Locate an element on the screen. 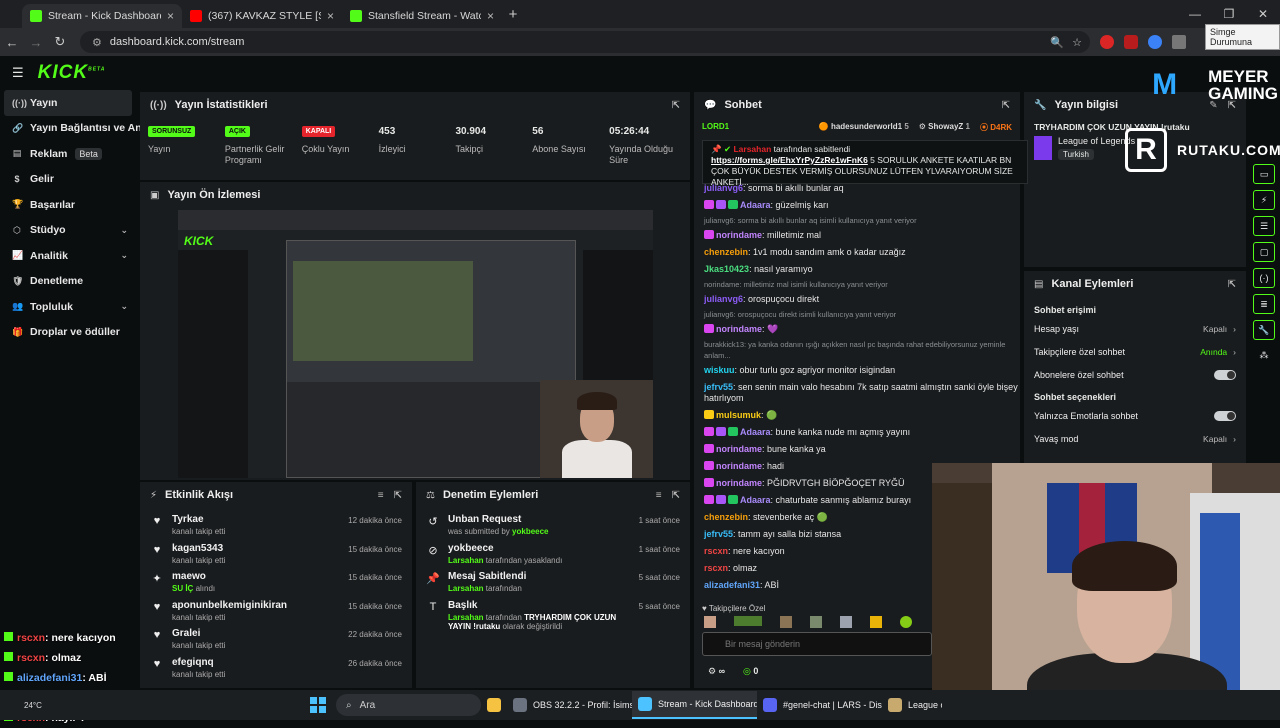 The image size is (1280, 728). sidebar-item: 🎁 Droplar ve ödüller is located at coordinates (69, 333).